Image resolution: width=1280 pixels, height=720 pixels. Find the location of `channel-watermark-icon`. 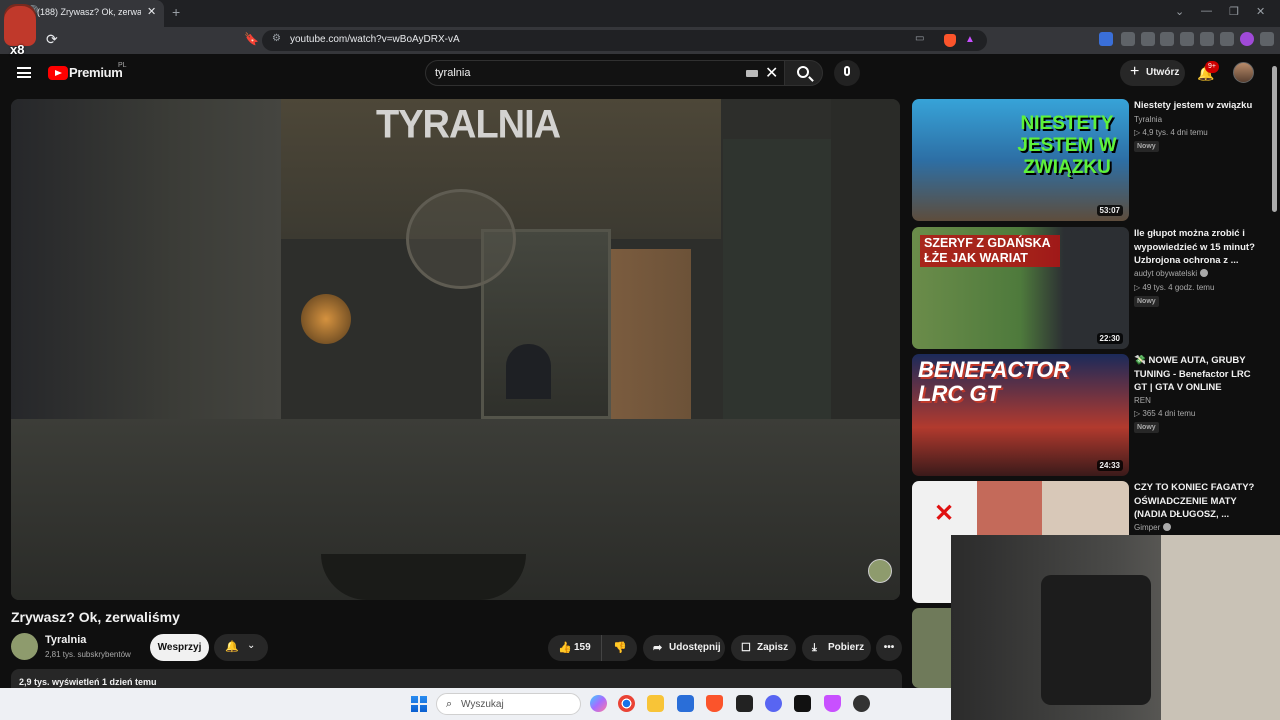

channel-watermark-icon is located at coordinates (880, 571).